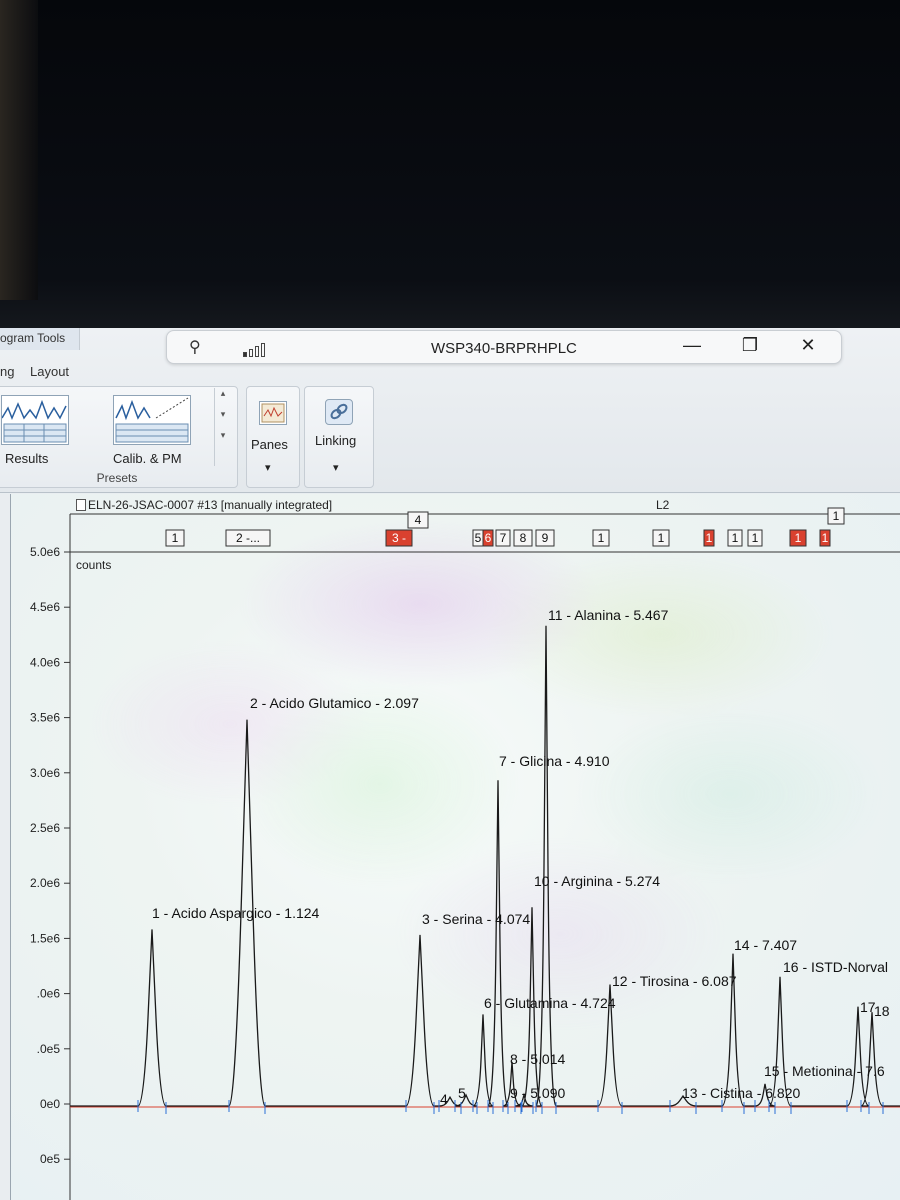 The width and height of the screenshot is (900, 1200). What do you see at coordinates (444, 1099) in the screenshot?
I see `peak-label: 4` at bounding box center [444, 1099].